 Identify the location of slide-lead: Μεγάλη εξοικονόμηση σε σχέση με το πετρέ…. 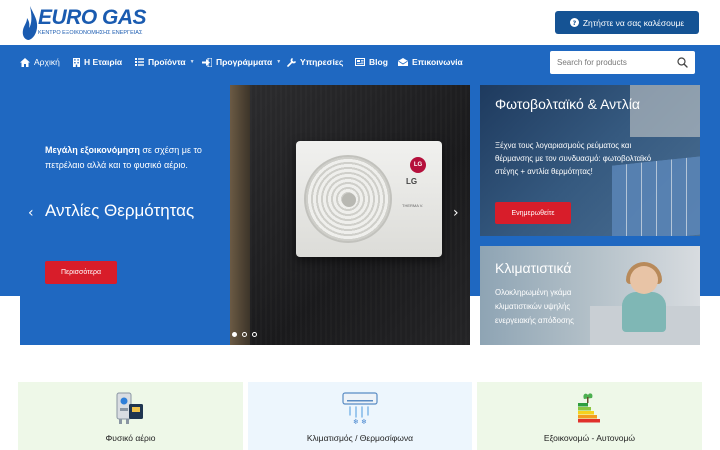
(131, 158).